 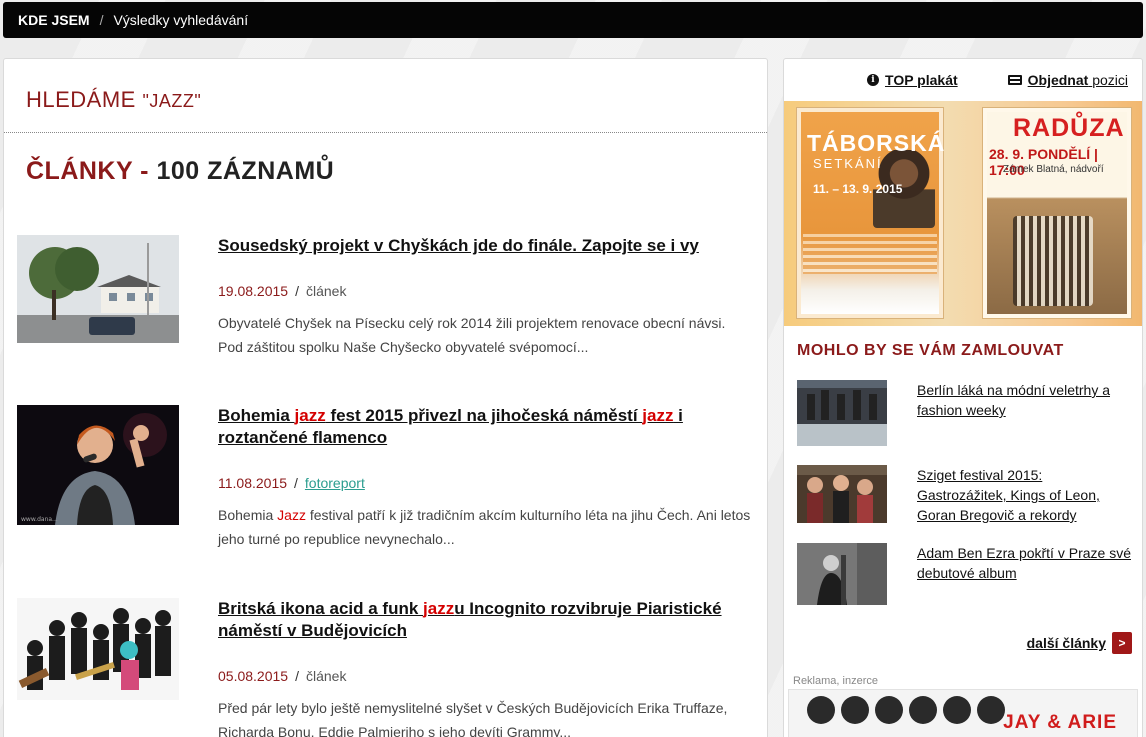 I want to click on ad-label: Reklama, inzerce, so click(x=835, y=681).